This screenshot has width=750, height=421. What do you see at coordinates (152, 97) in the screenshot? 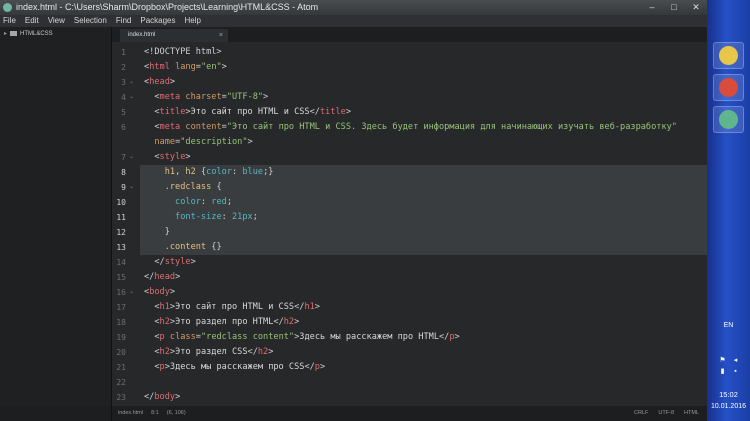
I see `code-token: <` at bounding box center [152, 97].